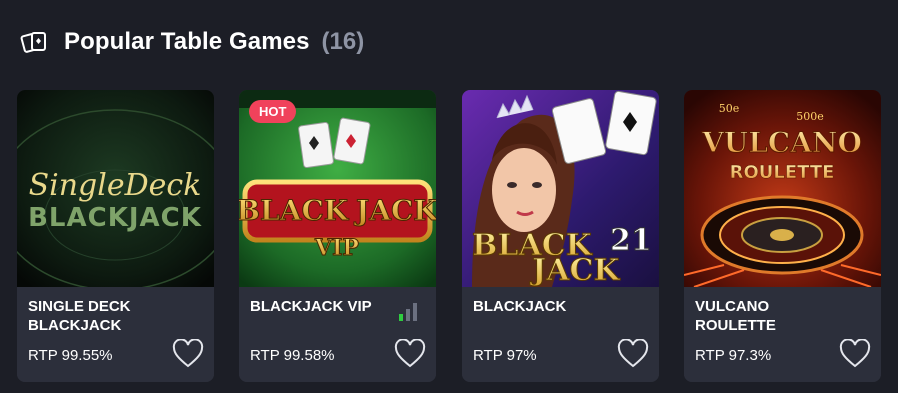 This screenshot has height=393, width=898. Describe the element at coordinates (729, 108) in the screenshot. I see `art-bet-label: 50e` at that location.